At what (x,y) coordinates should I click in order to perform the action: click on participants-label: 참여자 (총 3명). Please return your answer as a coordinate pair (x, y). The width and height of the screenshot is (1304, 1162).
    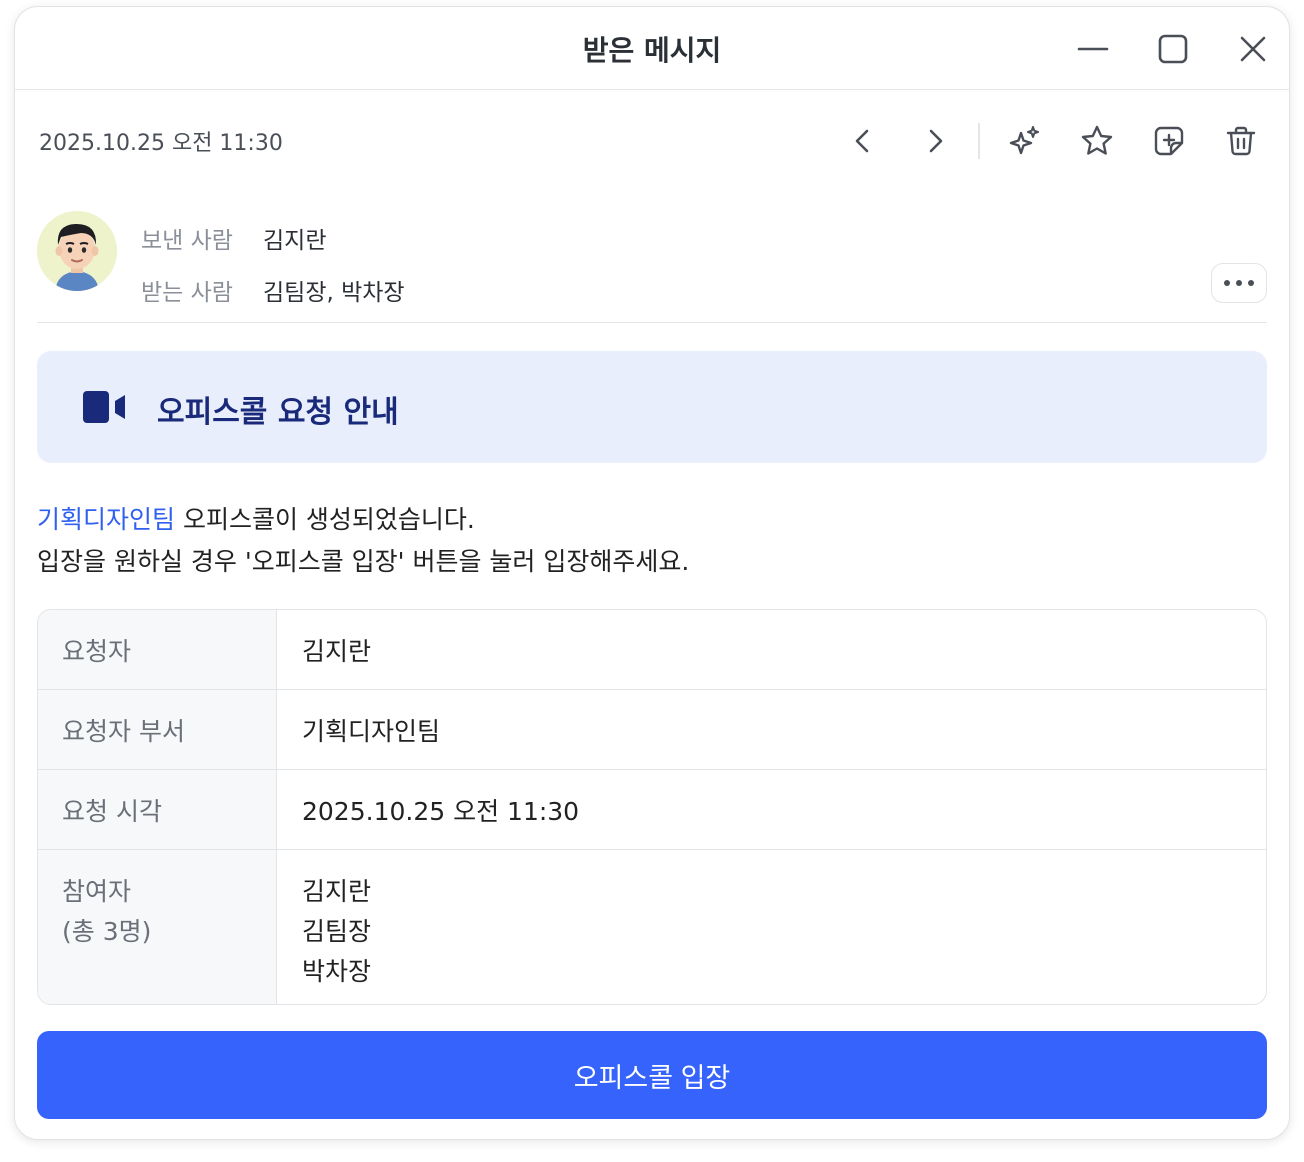
    Looking at the image, I should click on (157, 927).